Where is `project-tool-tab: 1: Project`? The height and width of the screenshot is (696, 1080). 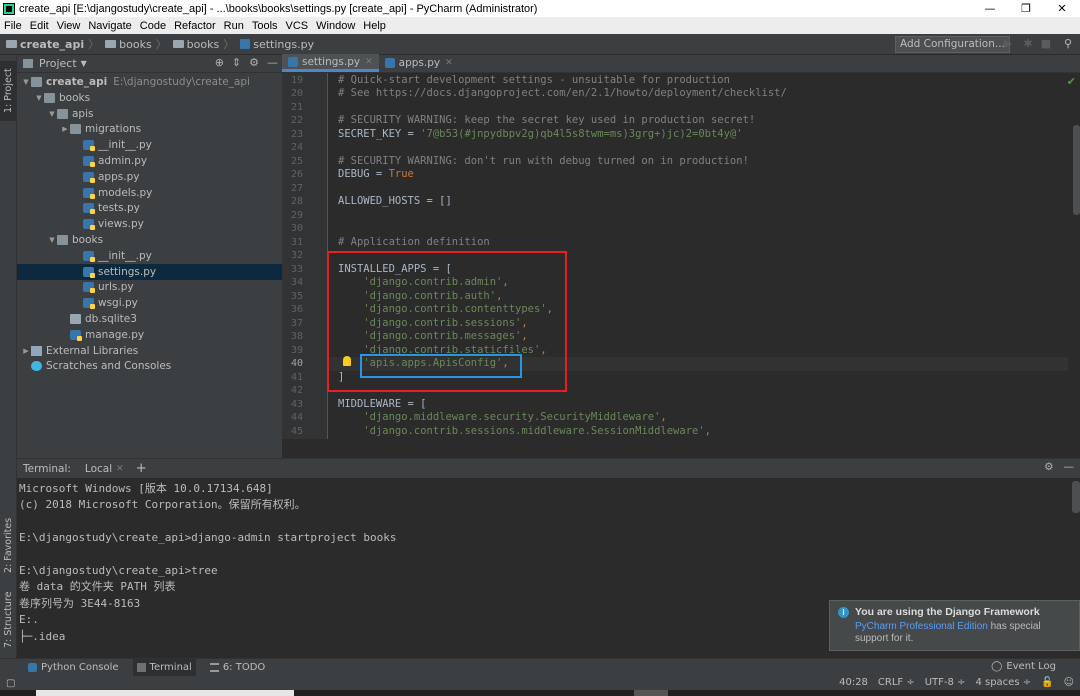 project-tool-tab: 1: Project is located at coordinates (8, 91).